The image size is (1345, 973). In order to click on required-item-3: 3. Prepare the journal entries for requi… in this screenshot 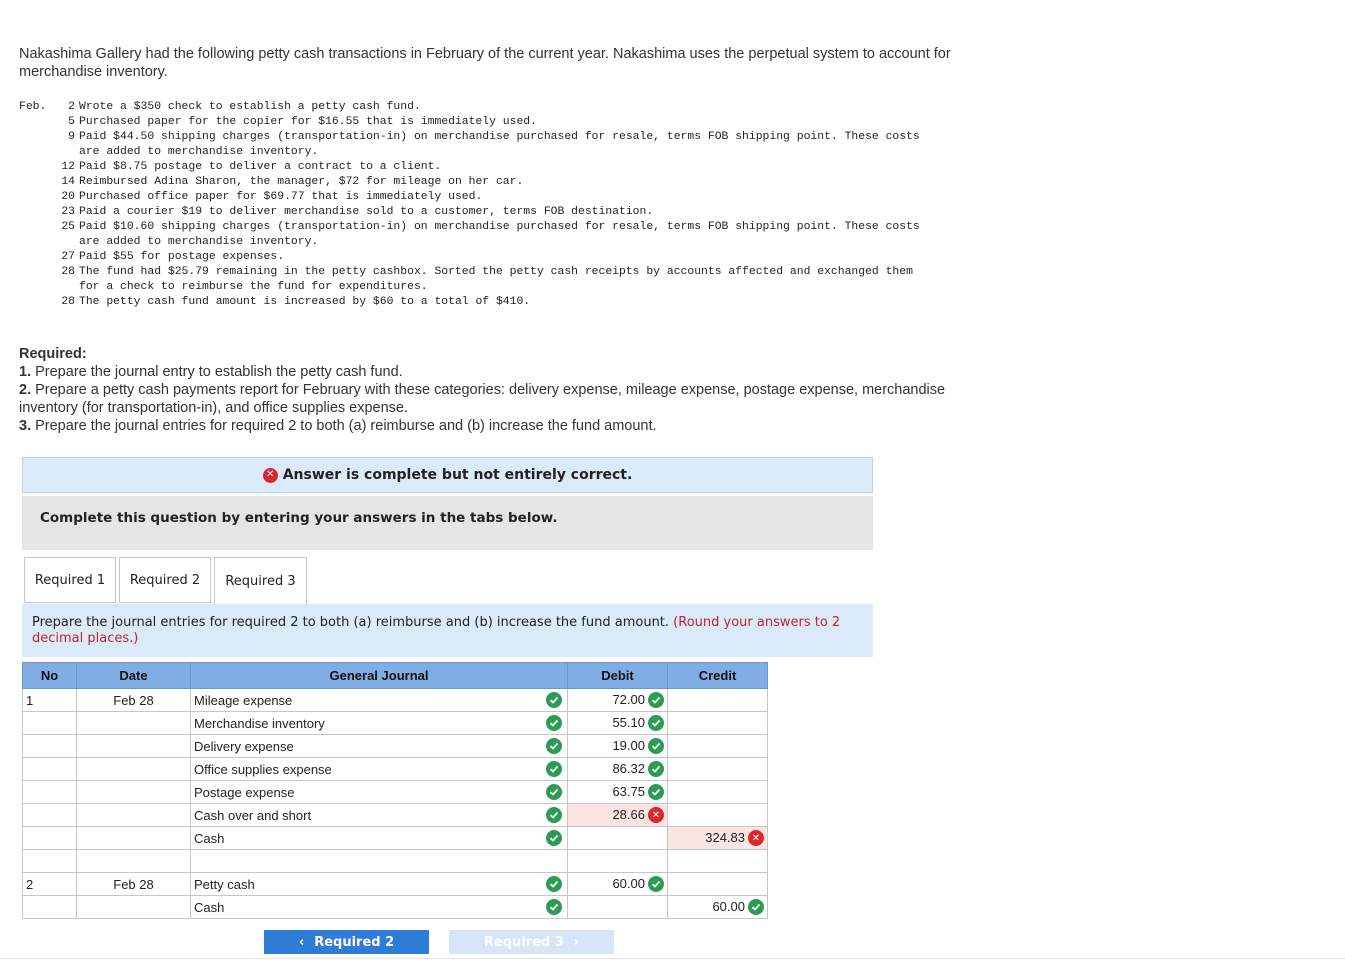, I will do `click(338, 426)`.